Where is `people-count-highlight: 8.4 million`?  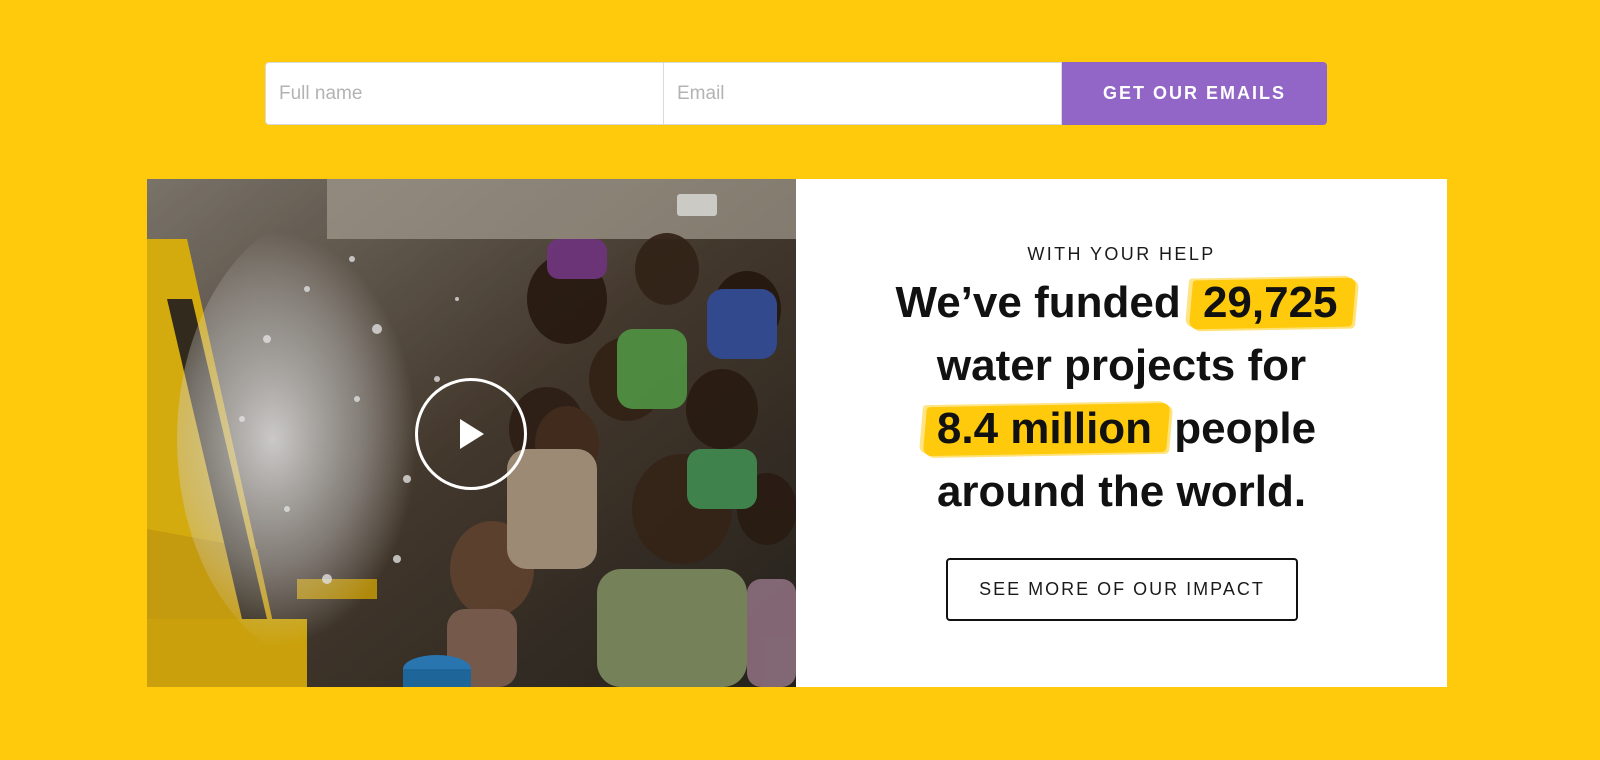
people-count-highlight: 8.4 million is located at coordinates (1044, 428).